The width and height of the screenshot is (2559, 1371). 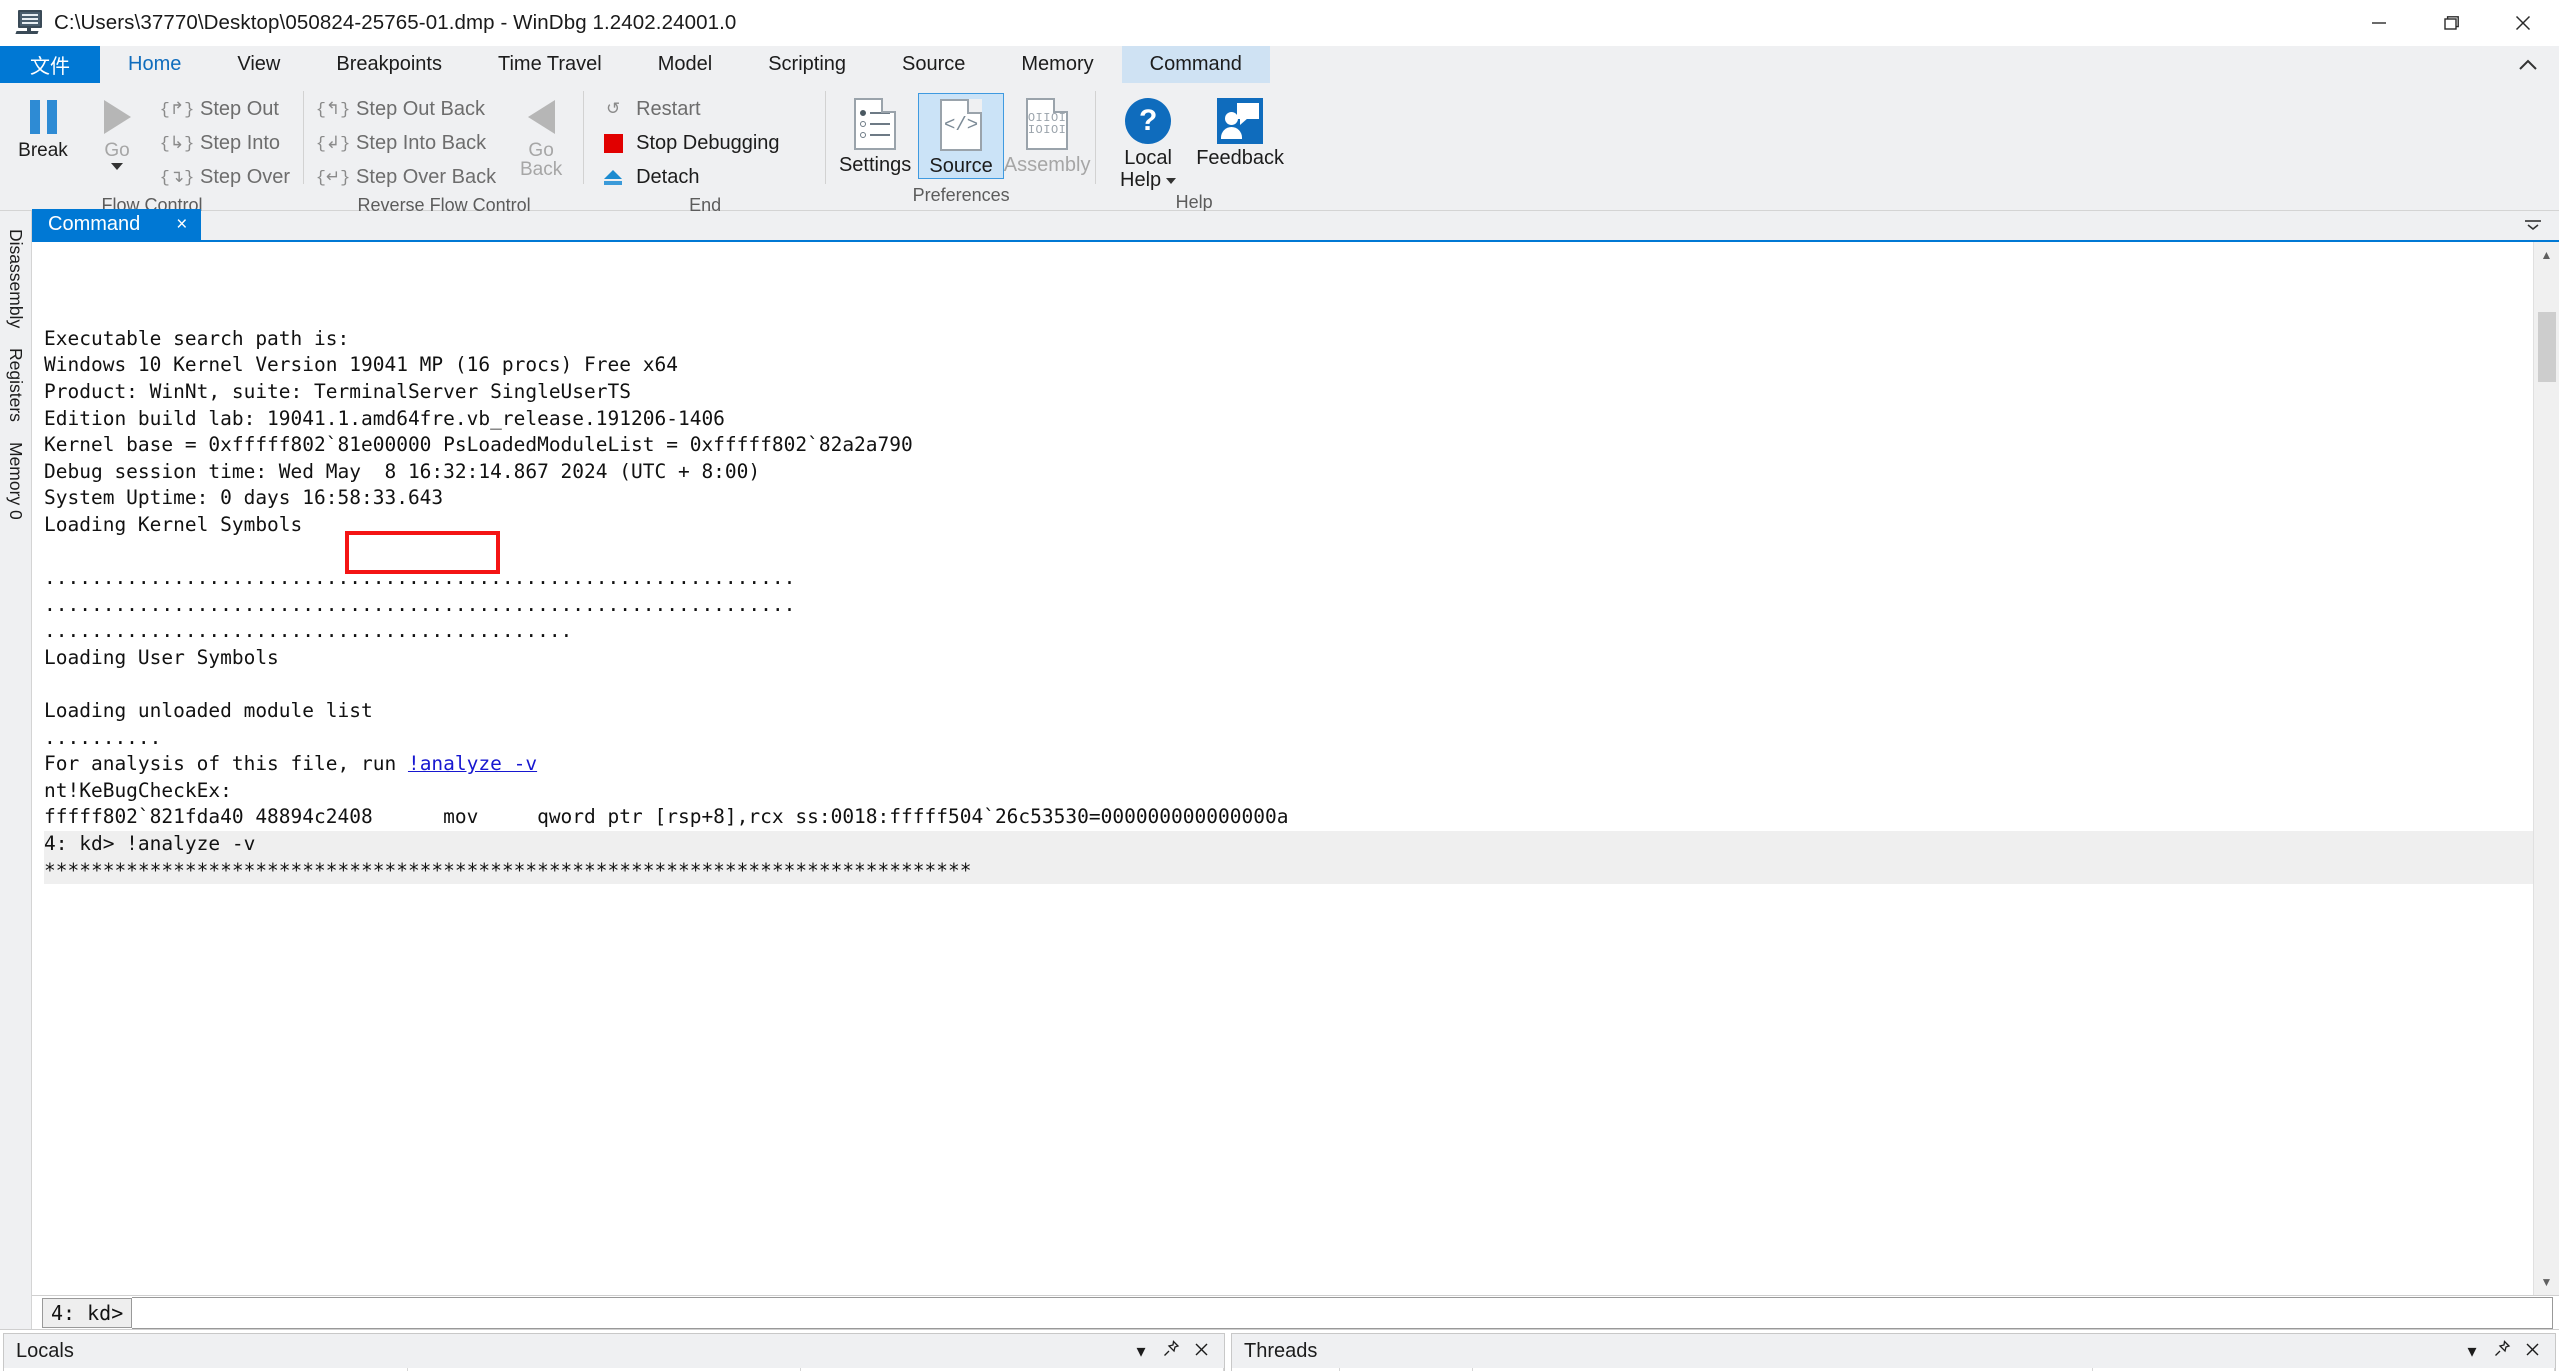 I want to click on ribbon-tab-memory: Memory, so click(x=1057, y=64).